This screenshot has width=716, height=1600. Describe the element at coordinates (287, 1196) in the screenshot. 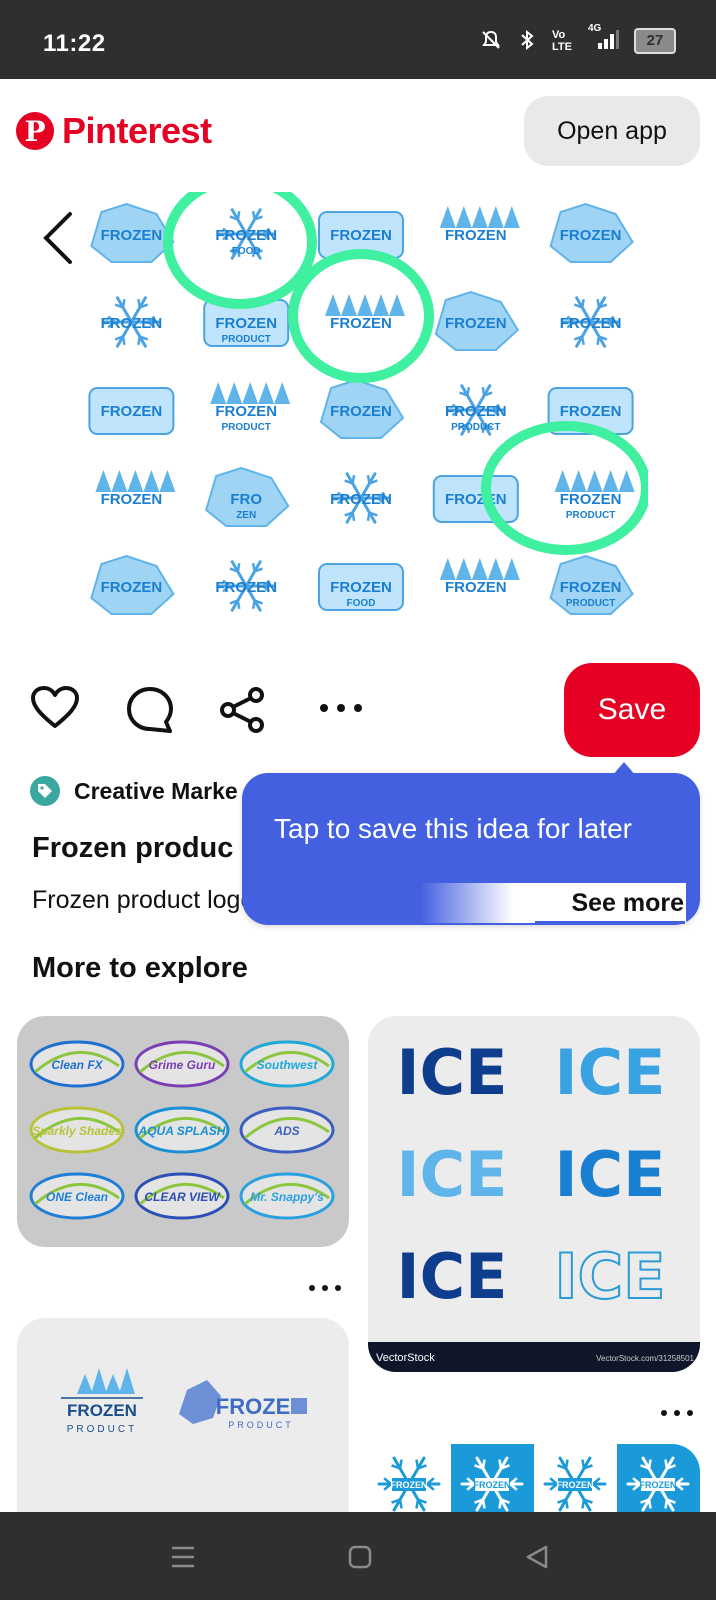

I see `pressure-logo: Mr. Snappy's` at that location.